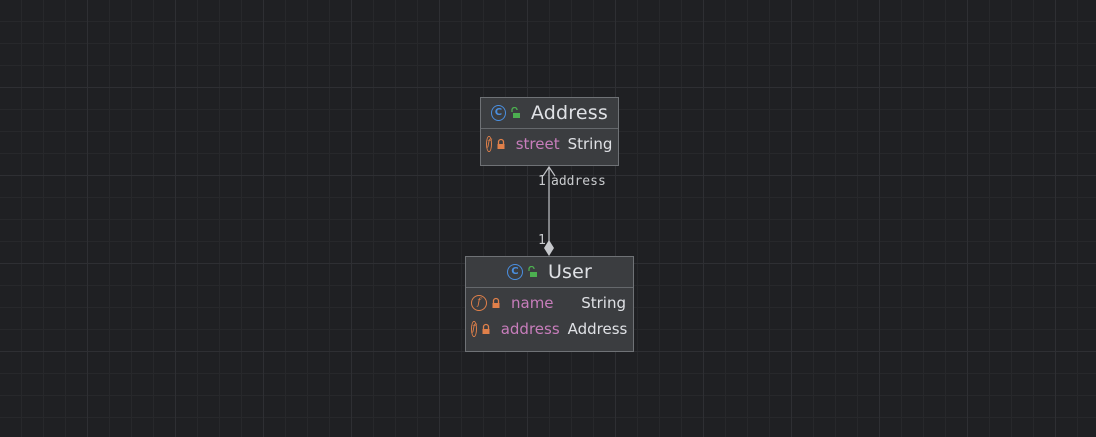  What do you see at coordinates (597, 329) in the screenshot?
I see `field-type: Address` at bounding box center [597, 329].